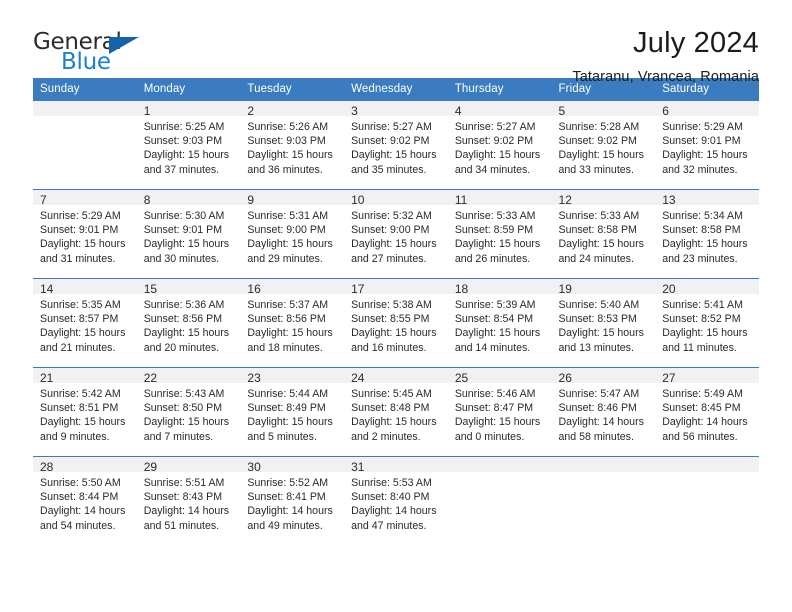 This screenshot has height=612, width=792. I want to click on day-number: 26, so click(603, 376).